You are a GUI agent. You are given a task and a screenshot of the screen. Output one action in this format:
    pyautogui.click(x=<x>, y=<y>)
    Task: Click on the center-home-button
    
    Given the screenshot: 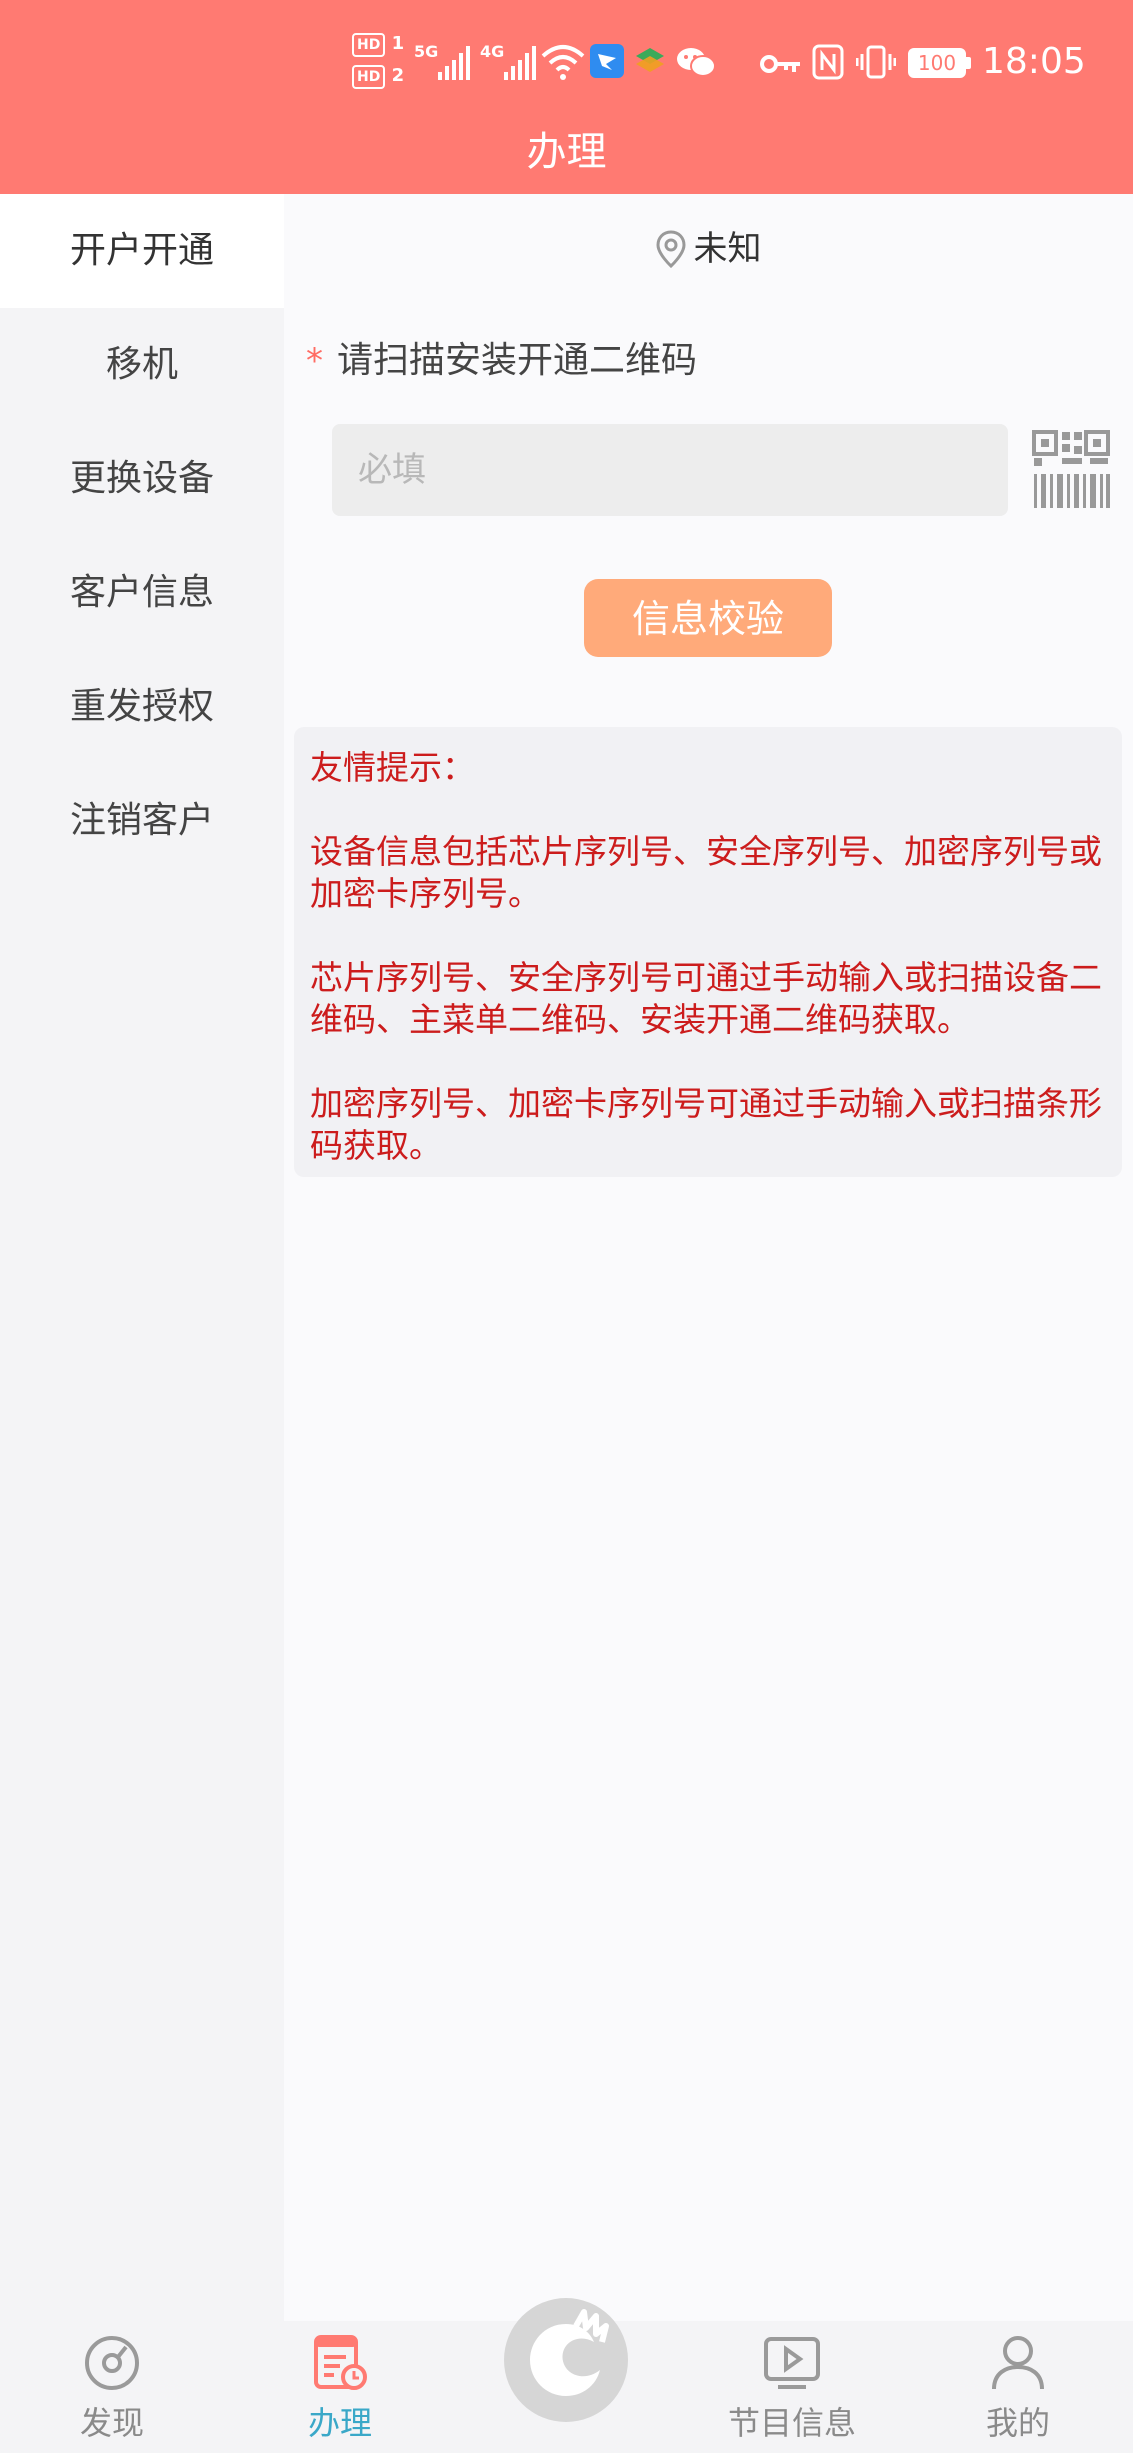 What is the action you would take?
    pyautogui.click(x=566, y=2360)
    